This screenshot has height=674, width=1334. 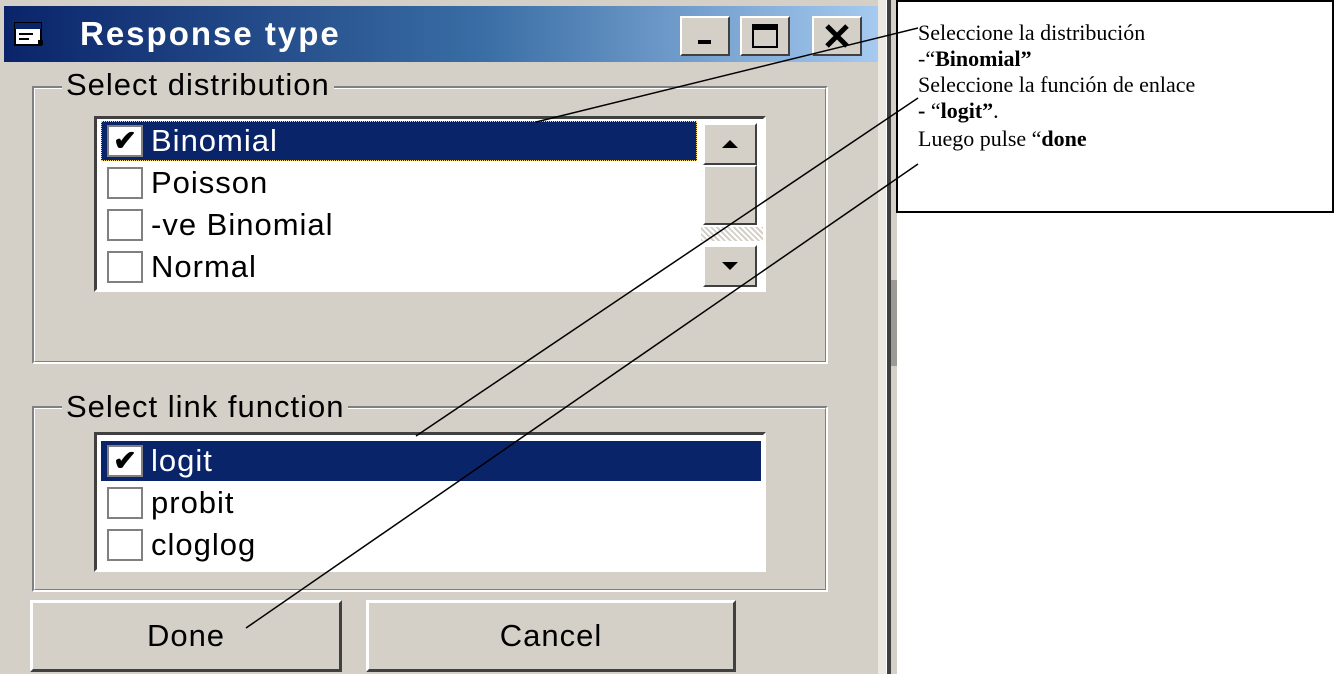 What do you see at coordinates (727, 75) in the screenshot?
I see `leader-line-distribution` at bounding box center [727, 75].